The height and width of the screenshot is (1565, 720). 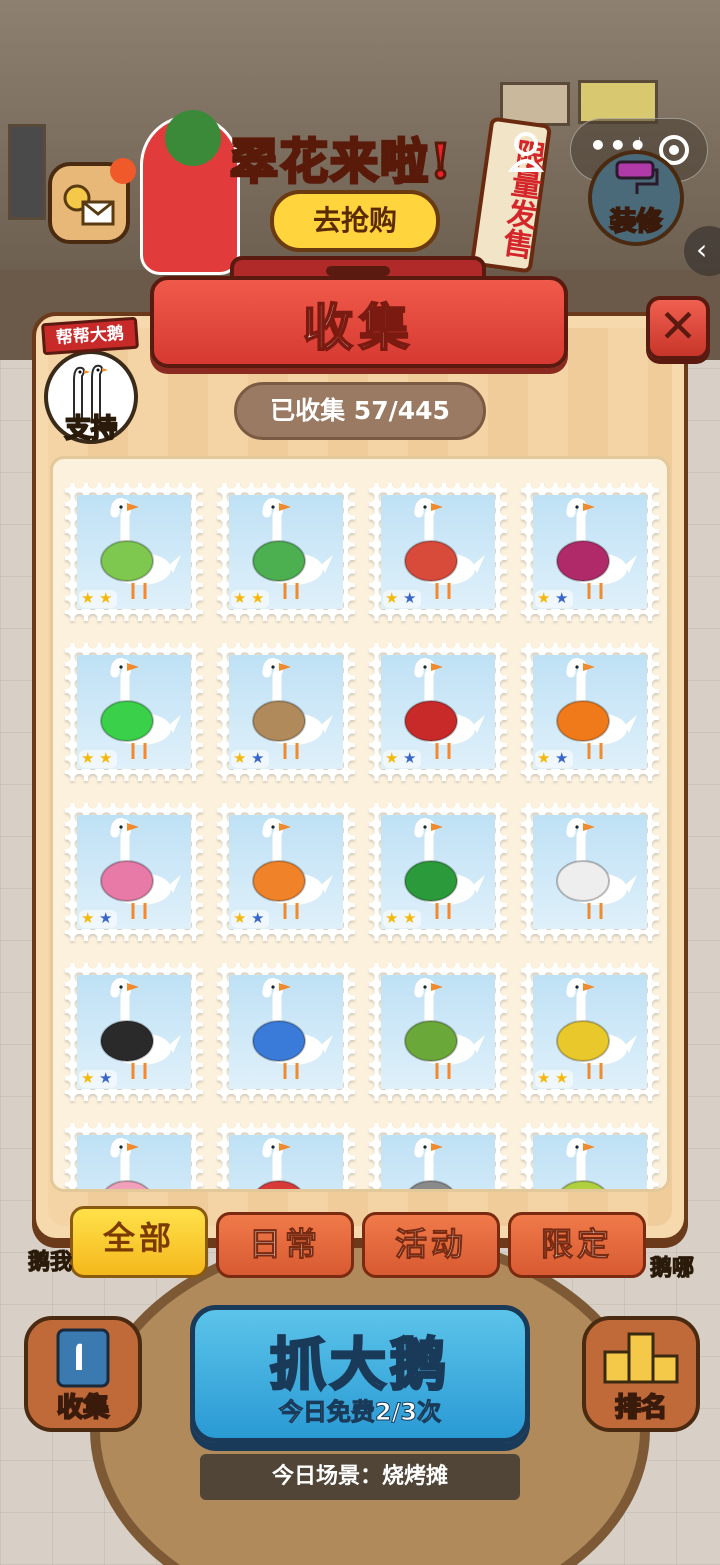 I want to click on catch-goose-button: 抓大鹅 今日免费2/3次, so click(x=360, y=1374).